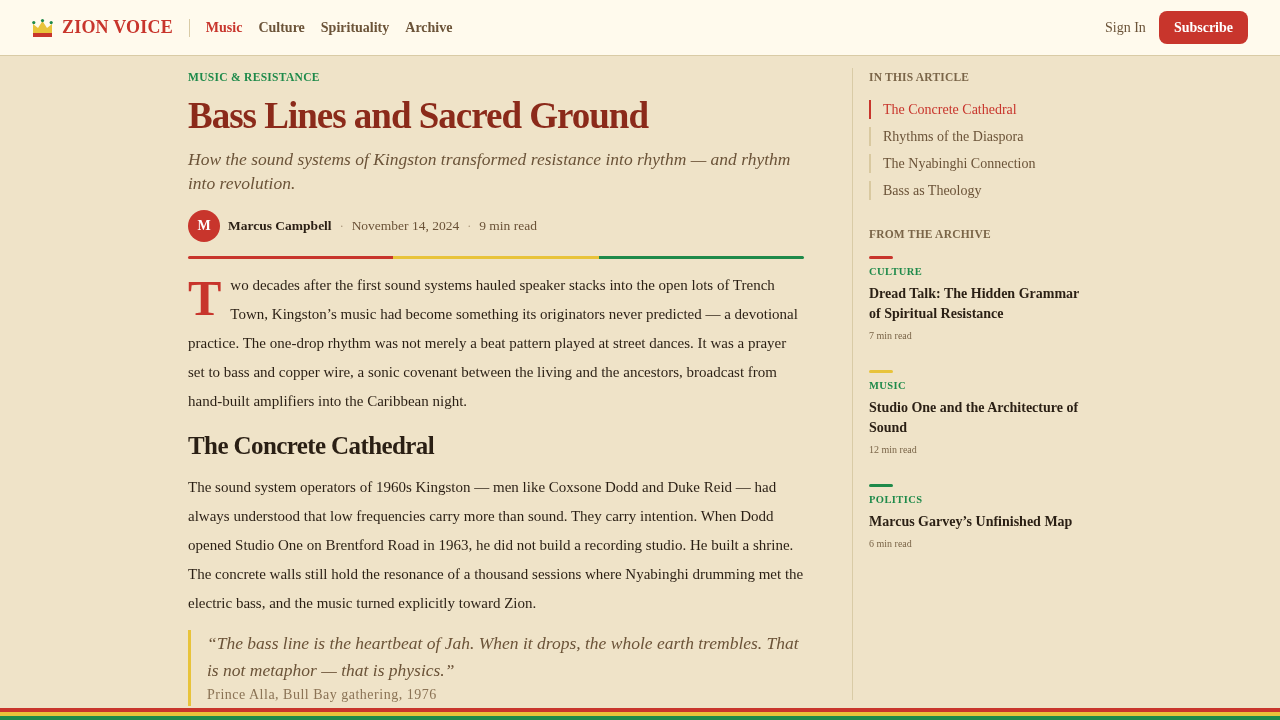 This screenshot has width=1280, height=720. I want to click on quote-text: “The bass line is the heartbeat of Jah. When it drops, the whole earth trembles. That is not metaphor — that is physics.”, so click(503, 657).